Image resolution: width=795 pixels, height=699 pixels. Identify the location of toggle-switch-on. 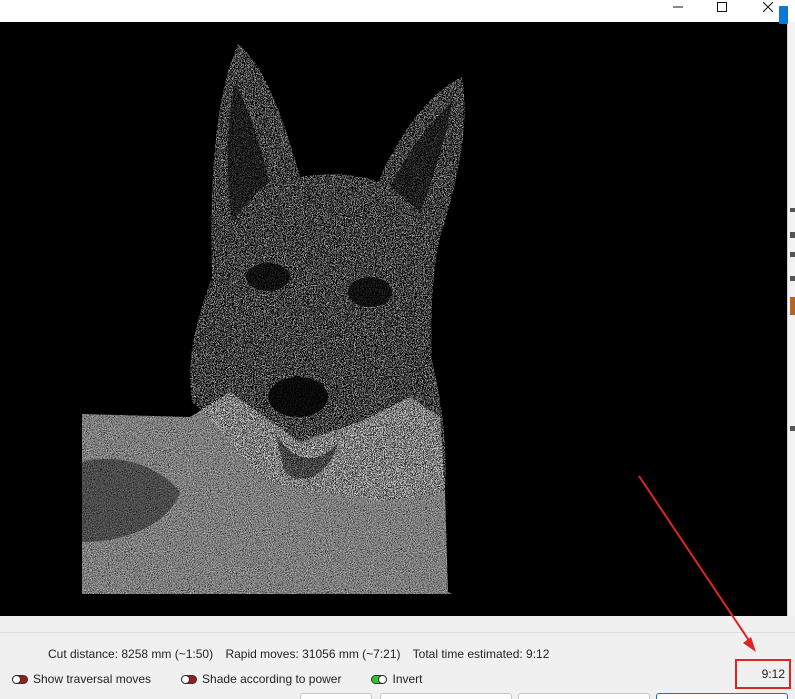
(379, 679).